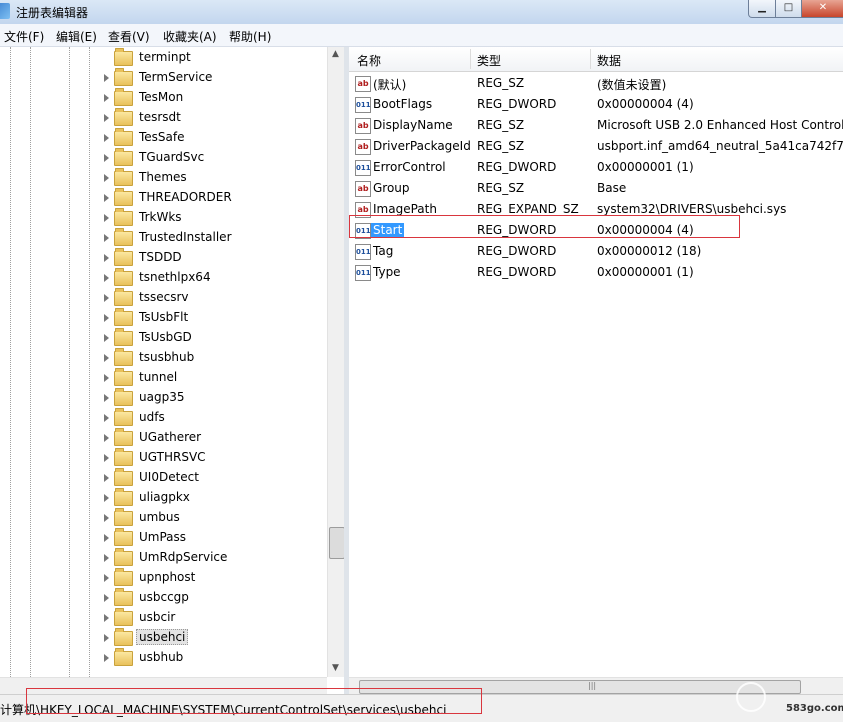 This screenshot has width=843, height=722. What do you see at coordinates (165, 198) in the screenshot?
I see `tree-item: THREADORDER` at bounding box center [165, 198].